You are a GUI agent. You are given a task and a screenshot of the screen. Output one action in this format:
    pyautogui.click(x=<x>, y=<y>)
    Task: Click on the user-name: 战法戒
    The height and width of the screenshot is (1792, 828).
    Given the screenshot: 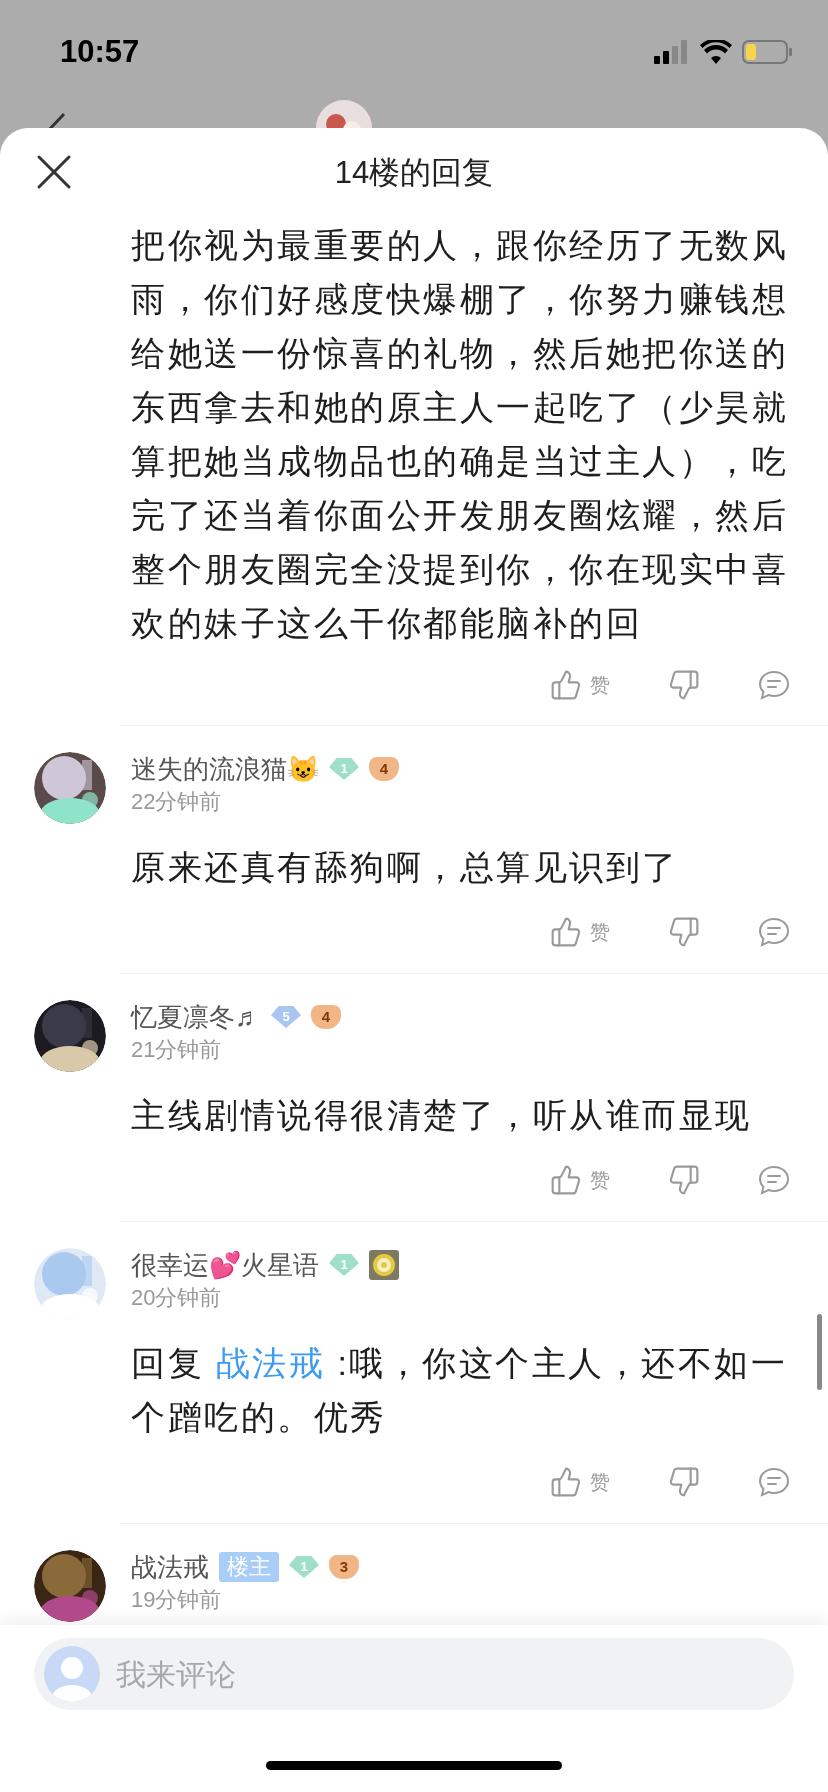 What is the action you would take?
    pyautogui.click(x=170, y=1567)
    